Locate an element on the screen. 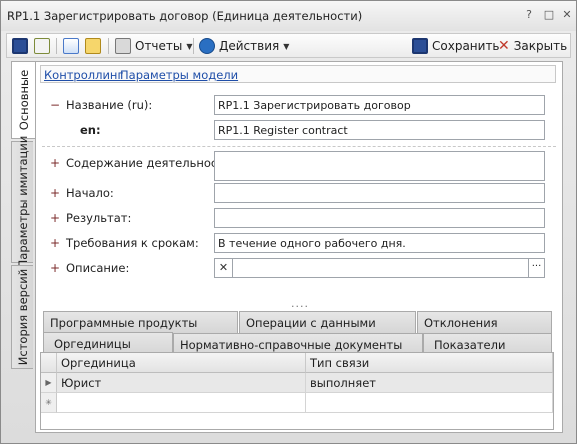 This screenshot has height=444, width=577. new-row-cell-link-type is located at coordinates (429, 403).